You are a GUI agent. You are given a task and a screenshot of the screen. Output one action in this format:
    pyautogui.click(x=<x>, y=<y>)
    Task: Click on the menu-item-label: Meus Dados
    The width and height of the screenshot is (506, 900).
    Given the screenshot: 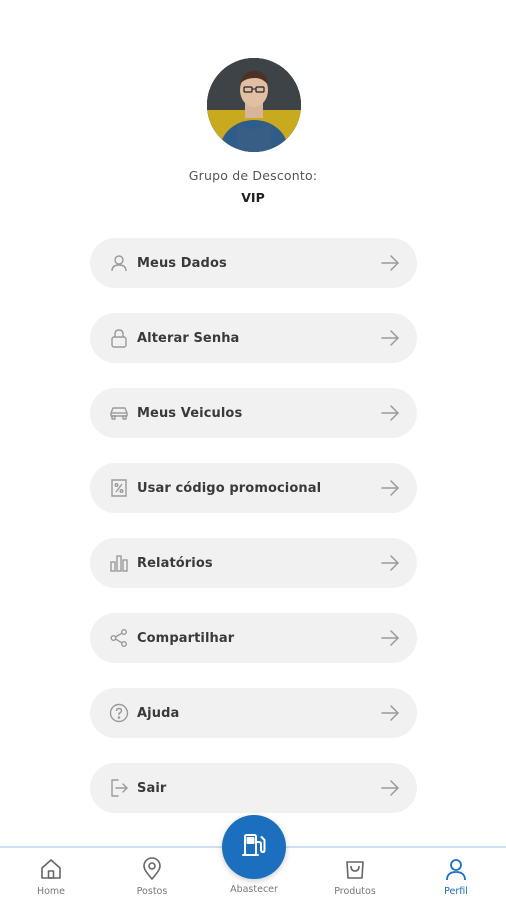 What is the action you would take?
    pyautogui.click(x=182, y=263)
    